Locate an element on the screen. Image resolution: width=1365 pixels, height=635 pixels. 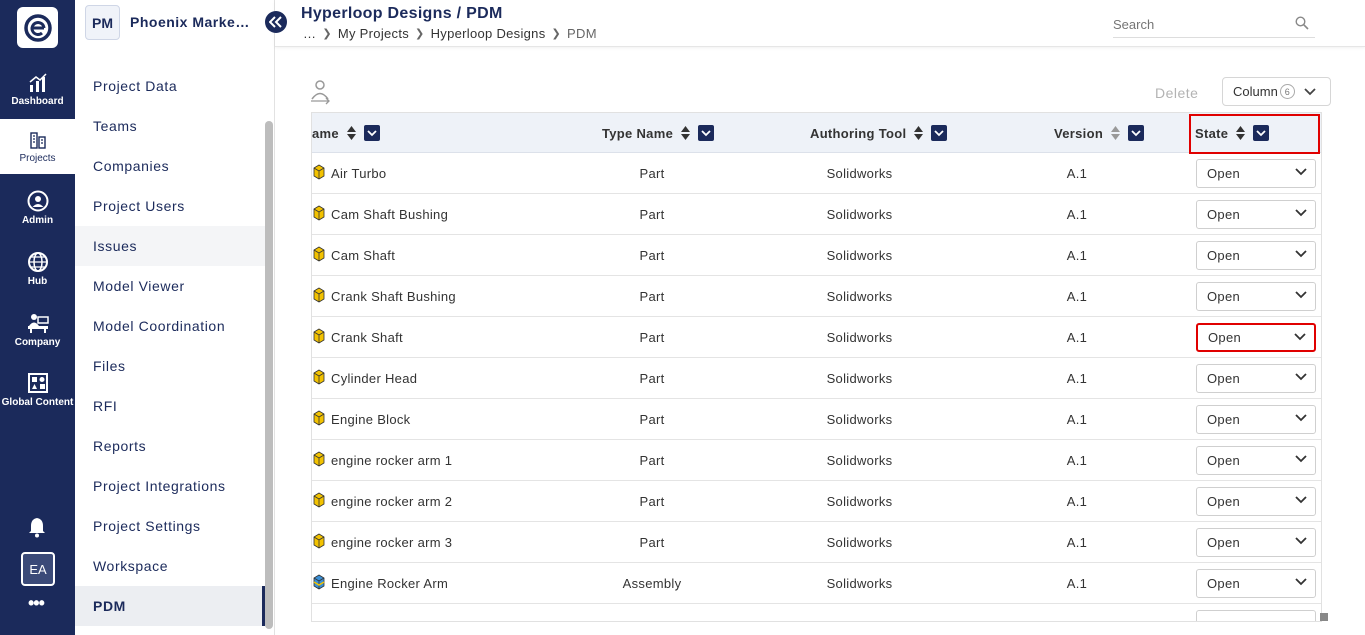
rail-item-dashboard: Dashboard is located at coordinates (37, 89).